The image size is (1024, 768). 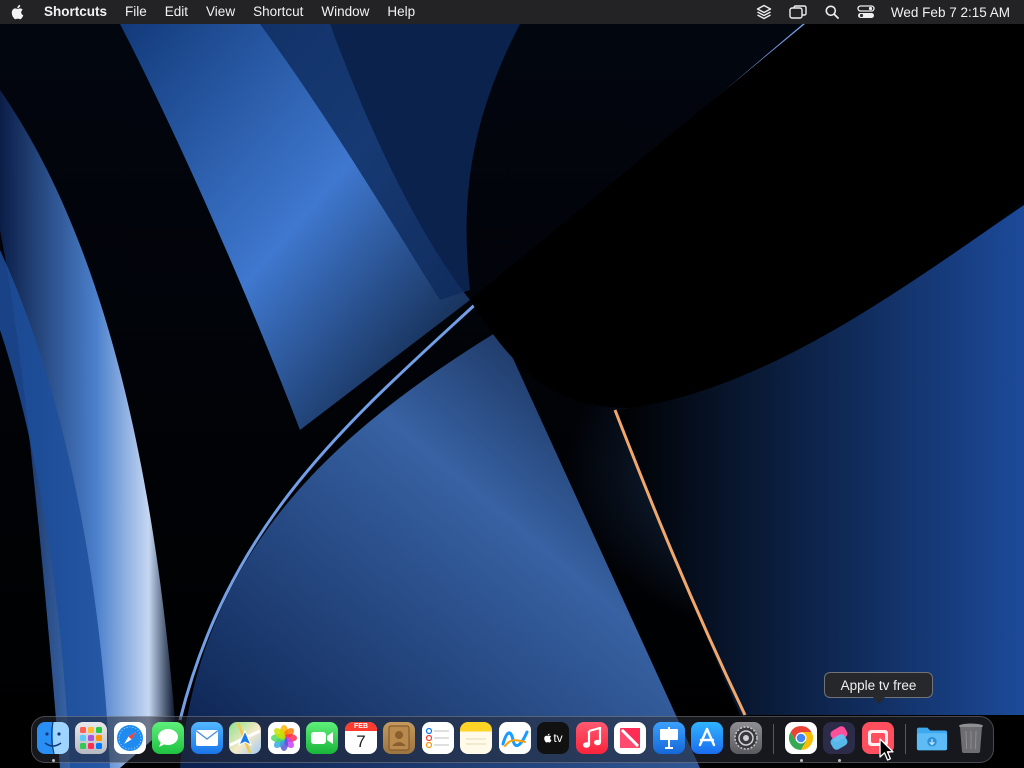 What do you see at coordinates (839, 760) in the screenshot?
I see `shortcuts-running-indicator` at bounding box center [839, 760].